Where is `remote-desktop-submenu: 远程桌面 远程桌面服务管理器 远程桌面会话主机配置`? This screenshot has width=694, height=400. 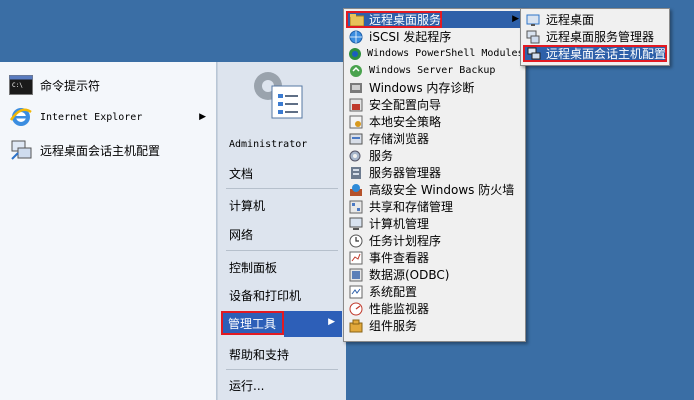 remote-desktop-submenu: 远程桌面 远程桌面服务管理器 远程桌面会话主机配置 is located at coordinates (595, 37).